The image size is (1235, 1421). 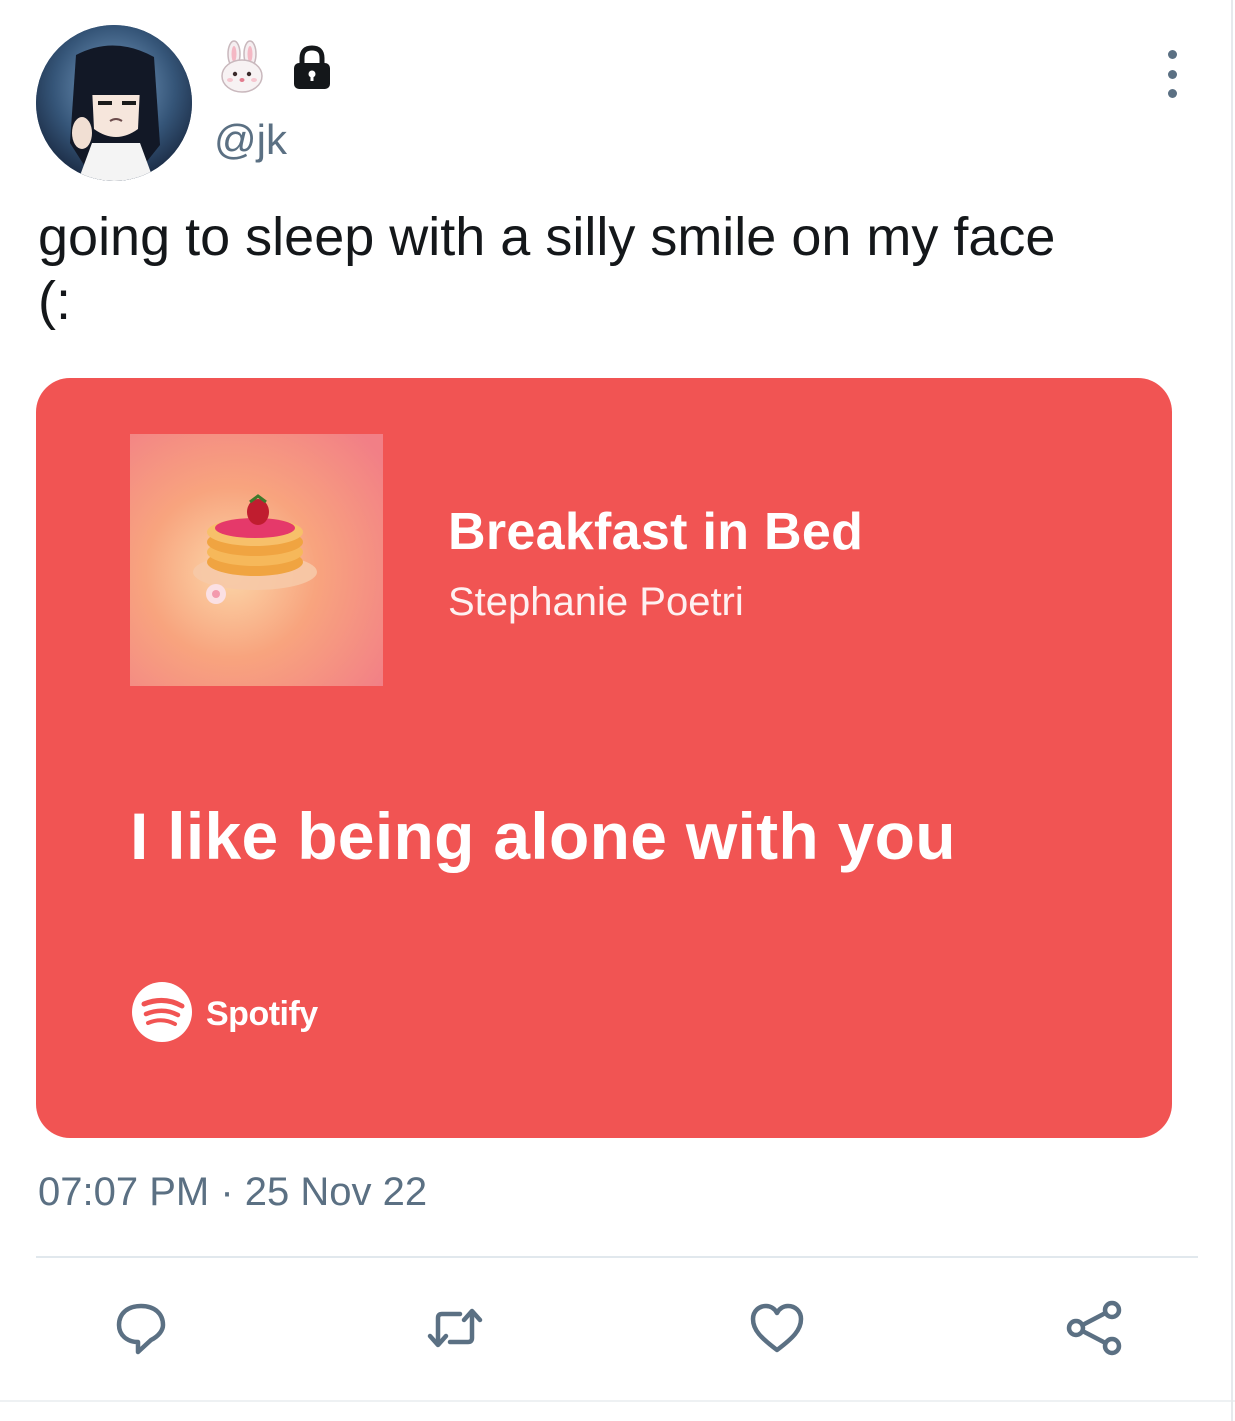 I want to click on reply-button, so click(x=141, y=1330).